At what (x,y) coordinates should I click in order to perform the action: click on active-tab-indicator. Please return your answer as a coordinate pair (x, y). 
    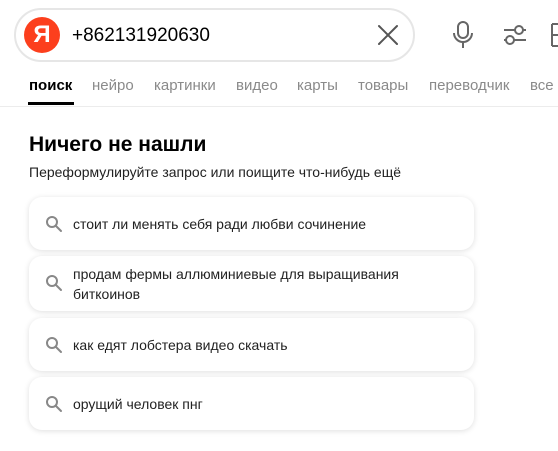
    Looking at the image, I should click on (51, 103).